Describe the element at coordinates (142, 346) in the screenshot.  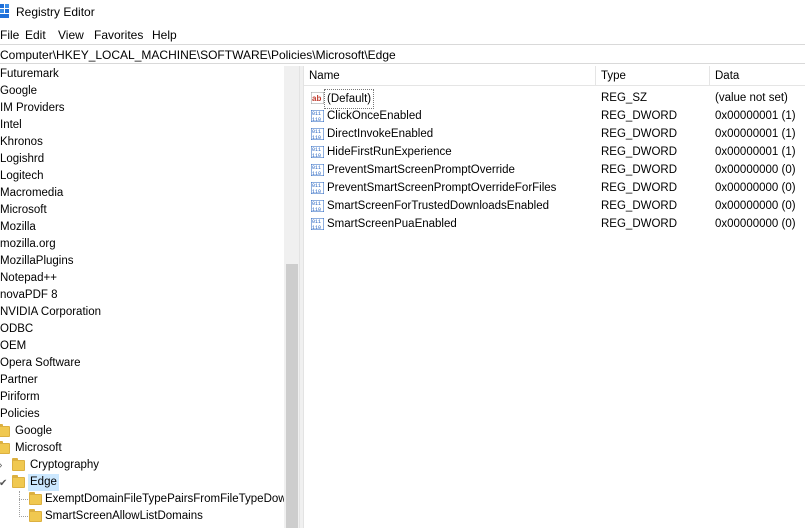
I see `tree-item-oem: OEM` at that location.